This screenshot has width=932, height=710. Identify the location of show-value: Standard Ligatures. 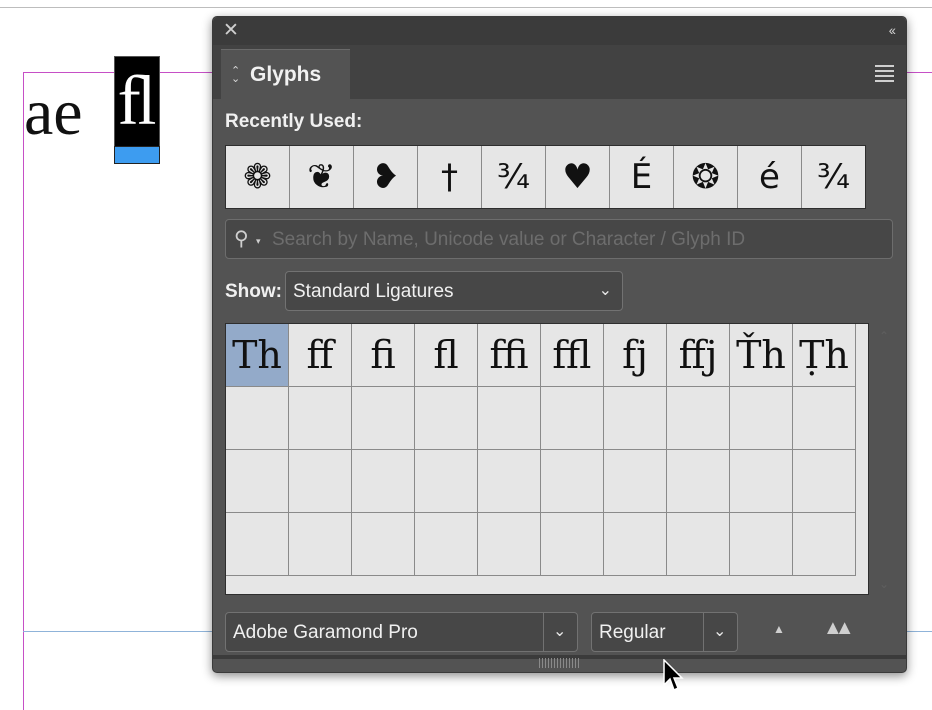
(373, 291).